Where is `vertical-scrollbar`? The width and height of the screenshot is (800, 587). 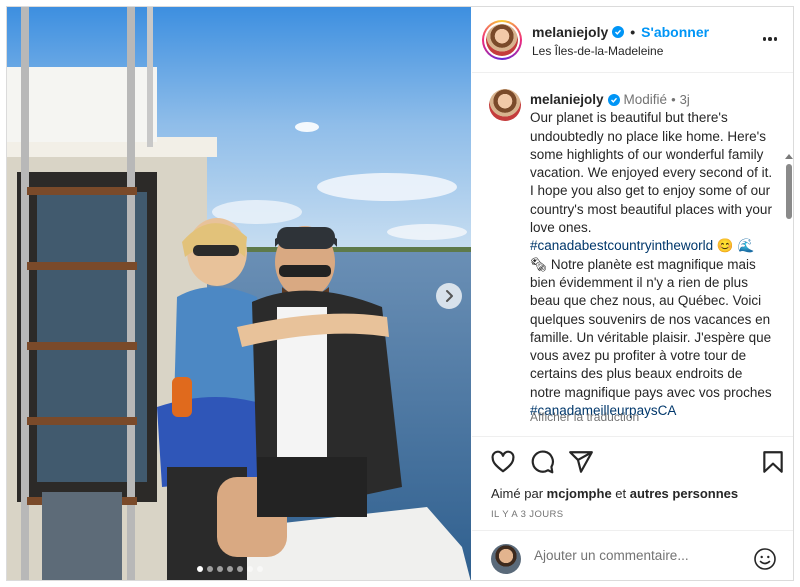
vertical-scrollbar is located at coordinates (789, 294).